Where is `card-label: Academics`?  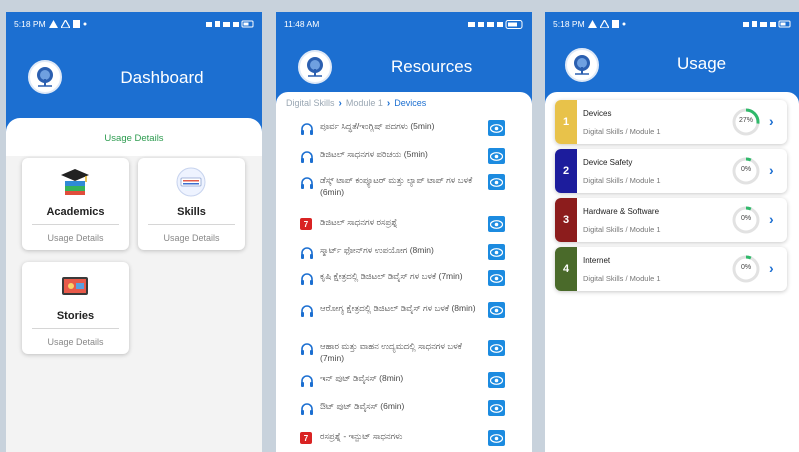
card-label: Academics is located at coordinates (75, 212).